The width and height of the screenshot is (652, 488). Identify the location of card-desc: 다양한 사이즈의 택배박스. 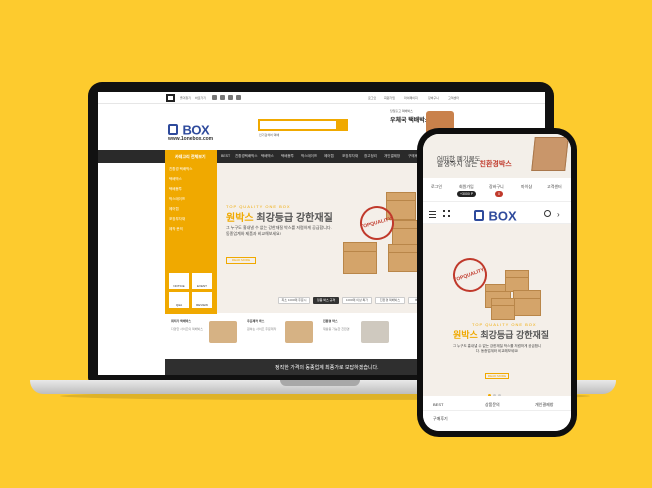
(187, 329).